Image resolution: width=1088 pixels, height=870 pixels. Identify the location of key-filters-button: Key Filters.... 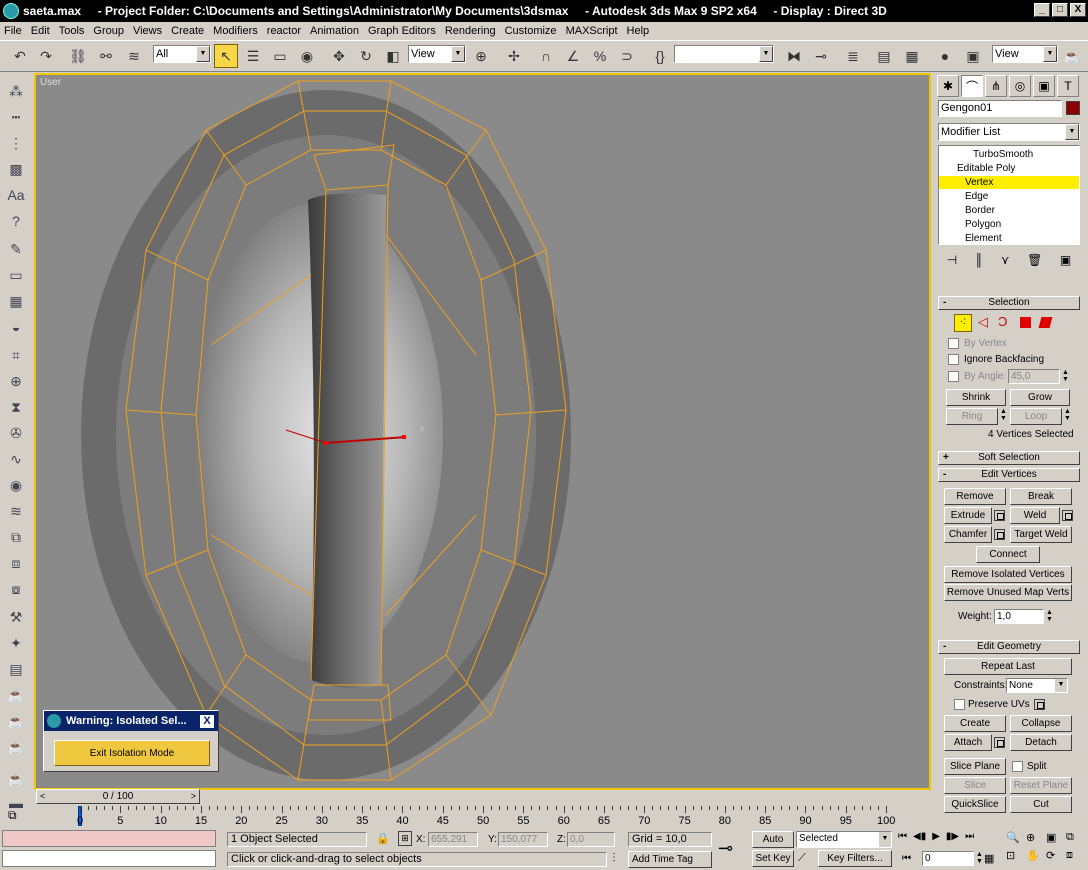
(855, 858).